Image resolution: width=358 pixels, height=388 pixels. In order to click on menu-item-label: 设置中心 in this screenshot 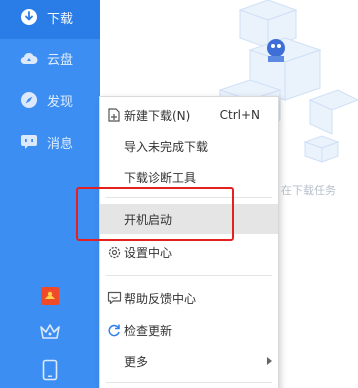, I will do `click(148, 252)`.